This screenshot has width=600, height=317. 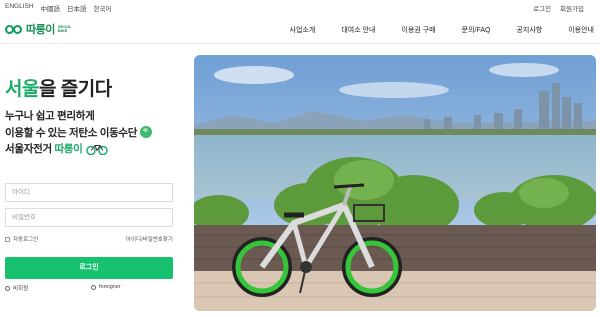 I want to click on foreigner-label: foreigner, so click(x=110, y=287).